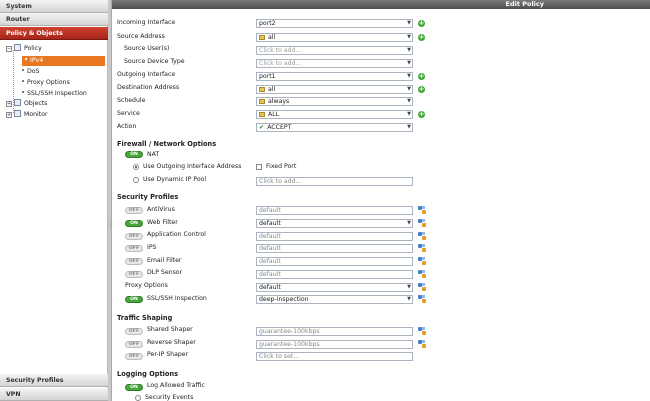  Describe the element at coordinates (54, 33) in the screenshot. I see `nav-section-policy-objects: Policy & Objects` at that location.